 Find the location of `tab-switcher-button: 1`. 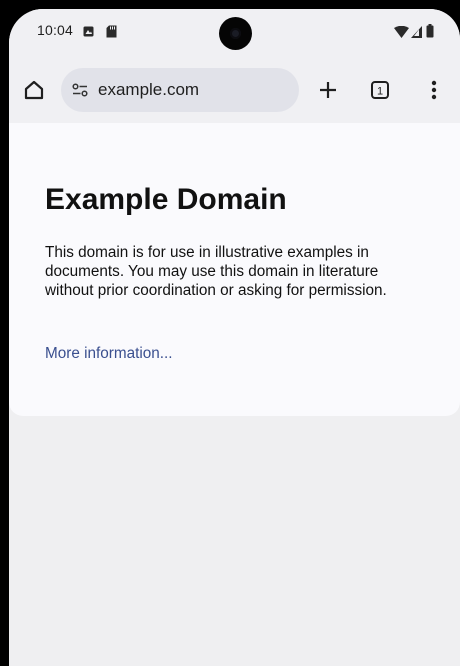

tab-switcher-button: 1 is located at coordinates (380, 90).